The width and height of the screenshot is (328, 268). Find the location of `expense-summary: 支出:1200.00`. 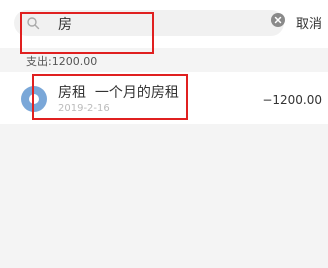

expense-summary: 支出:1200.00 is located at coordinates (62, 61).